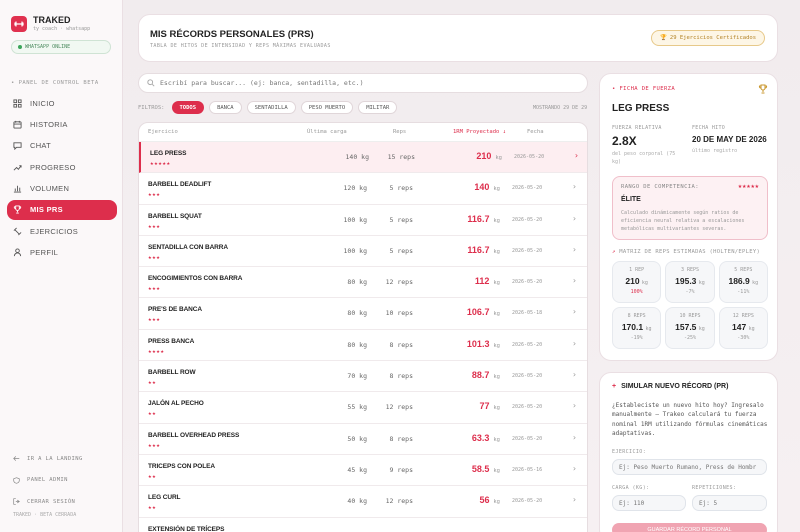  What do you see at coordinates (63, 459) in the screenshot?
I see `landing-link: IR A LA LANDING` at bounding box center [63, 459].